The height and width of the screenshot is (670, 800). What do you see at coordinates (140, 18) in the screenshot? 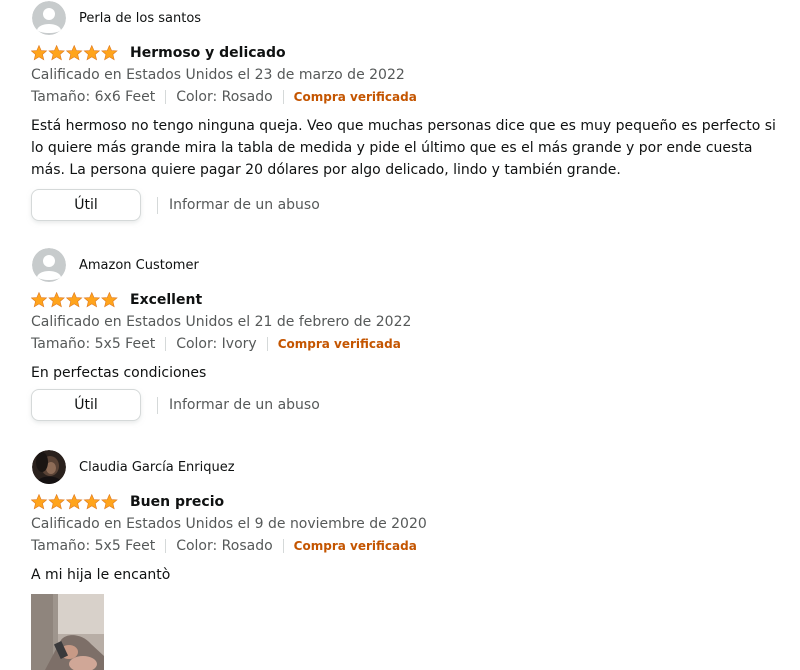
I see `reviewer-name: Perla de los santos` at bounding box center [140, 18].